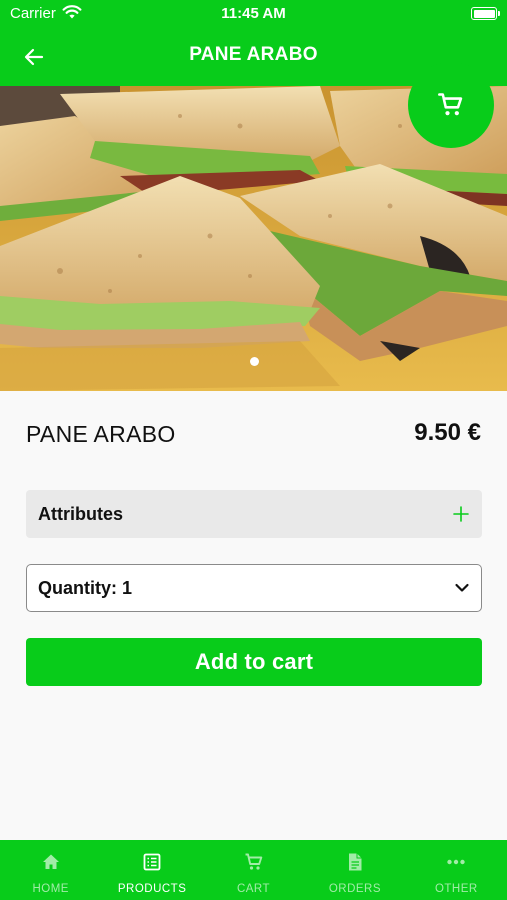 The height and width of the screenshot is (900, 507). I want to click on tab-label: HOME, so click(50, 889).